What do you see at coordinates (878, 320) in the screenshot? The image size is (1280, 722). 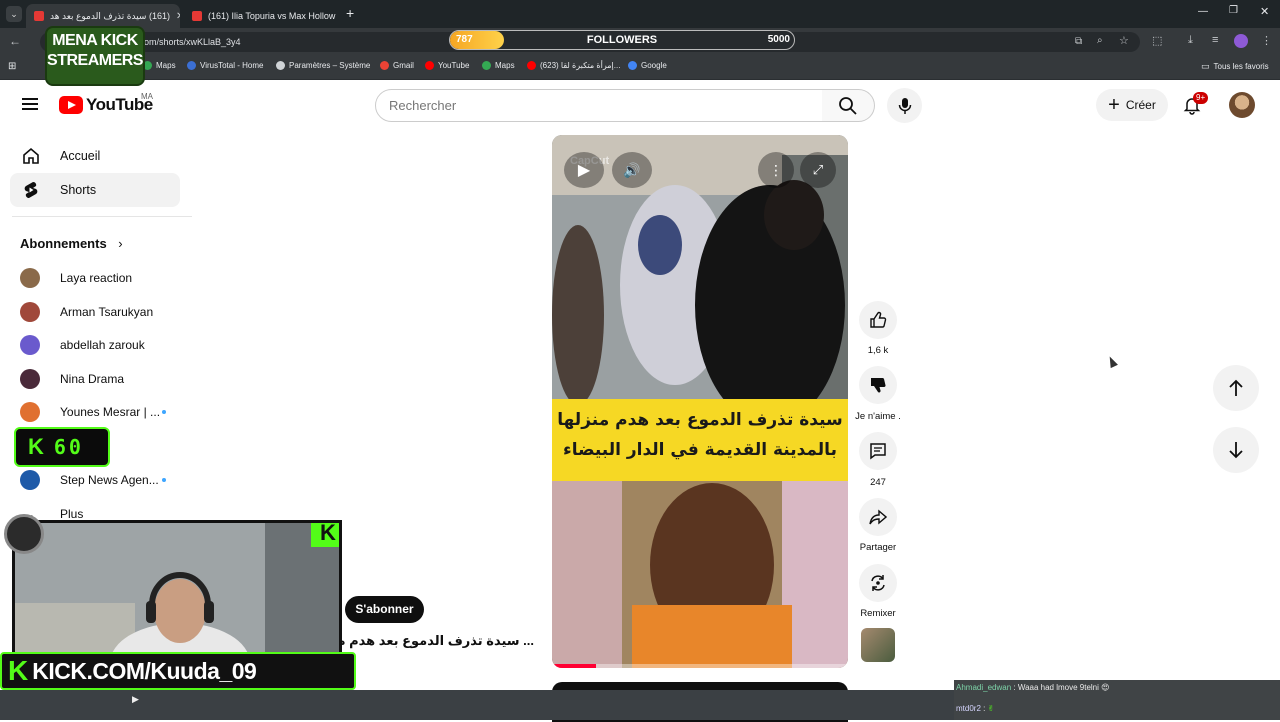 I see `like-button` at bounding box center [878, 320].